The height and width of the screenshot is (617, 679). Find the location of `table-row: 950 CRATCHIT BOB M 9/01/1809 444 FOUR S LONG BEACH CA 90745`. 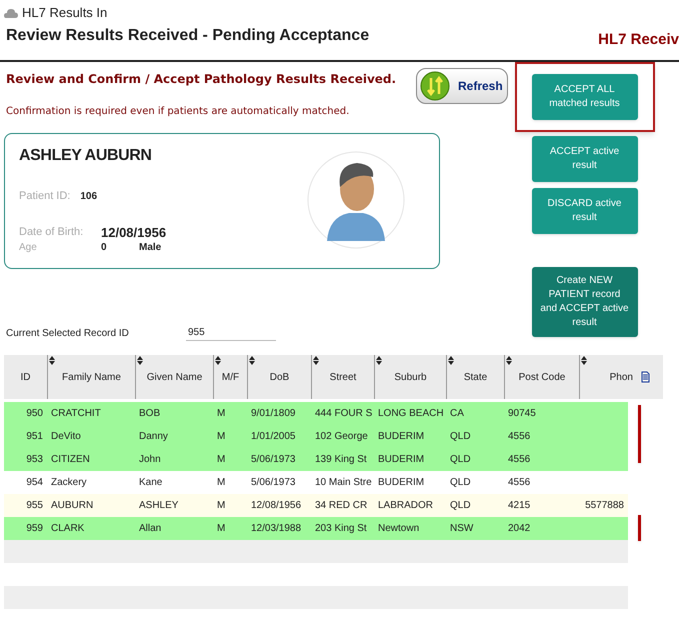

table-row: 950 CRATCHIT BOB M 9/01/1809 444 FOUR S LONG BEACH CA 90745 is located at coordinates (316, 413).